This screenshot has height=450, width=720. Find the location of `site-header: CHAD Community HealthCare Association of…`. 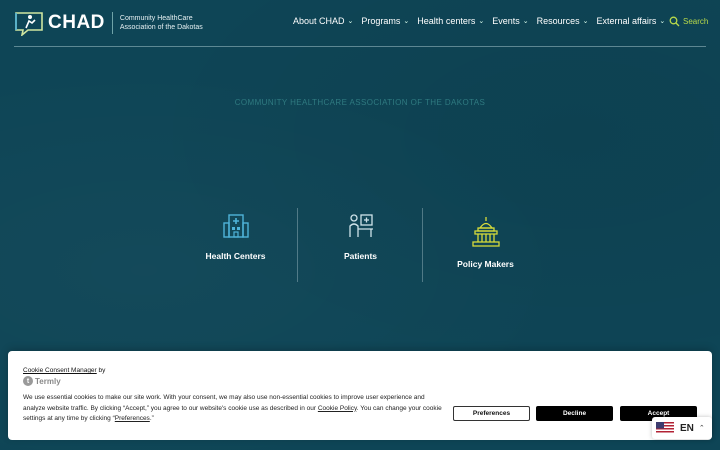

site-header: CHAD Community HealthCare Association of… is located at coordinates (360, 23).